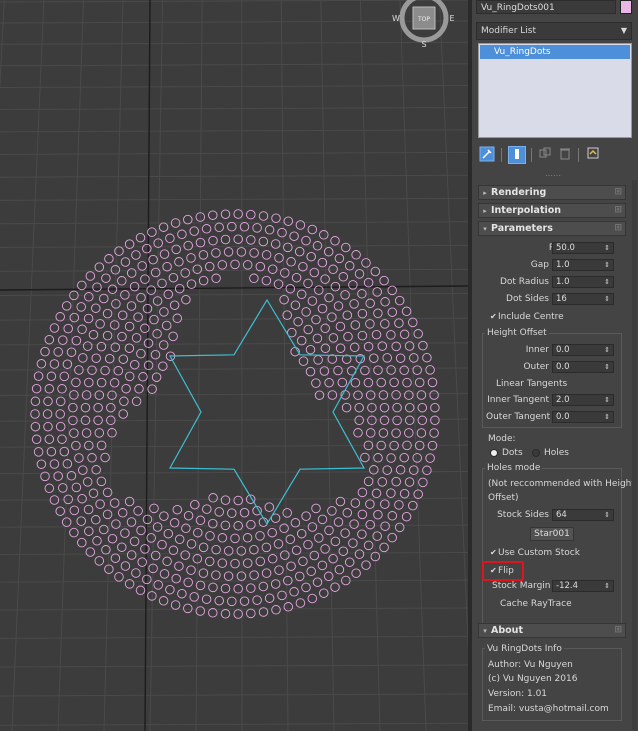 Image resolution: width=638 pixels, height=731 pixels. What do you see at coordinates (550, 453) in the screenshot?
I see `mode-holes-radio: Holes` at bounding box center [550, 453].